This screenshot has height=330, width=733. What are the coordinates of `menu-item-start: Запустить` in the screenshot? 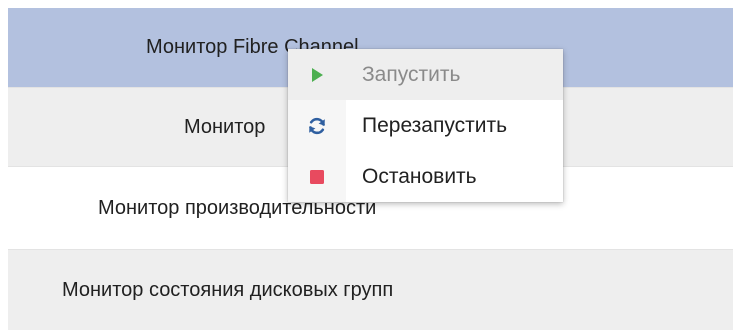 It's located at (425, 74).